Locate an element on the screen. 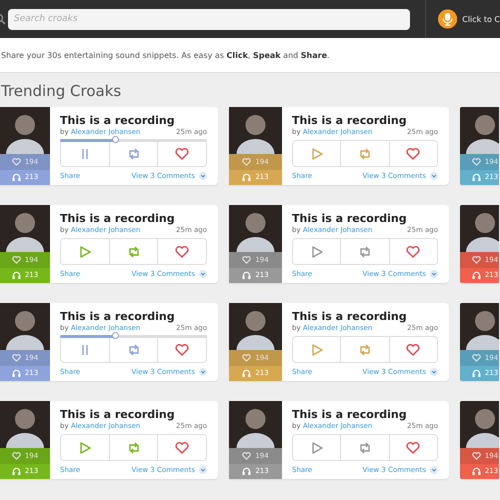 Image resolution: width=500 pixels, height=500 pixels. microphone-icon is located at coordinates (448, 19).